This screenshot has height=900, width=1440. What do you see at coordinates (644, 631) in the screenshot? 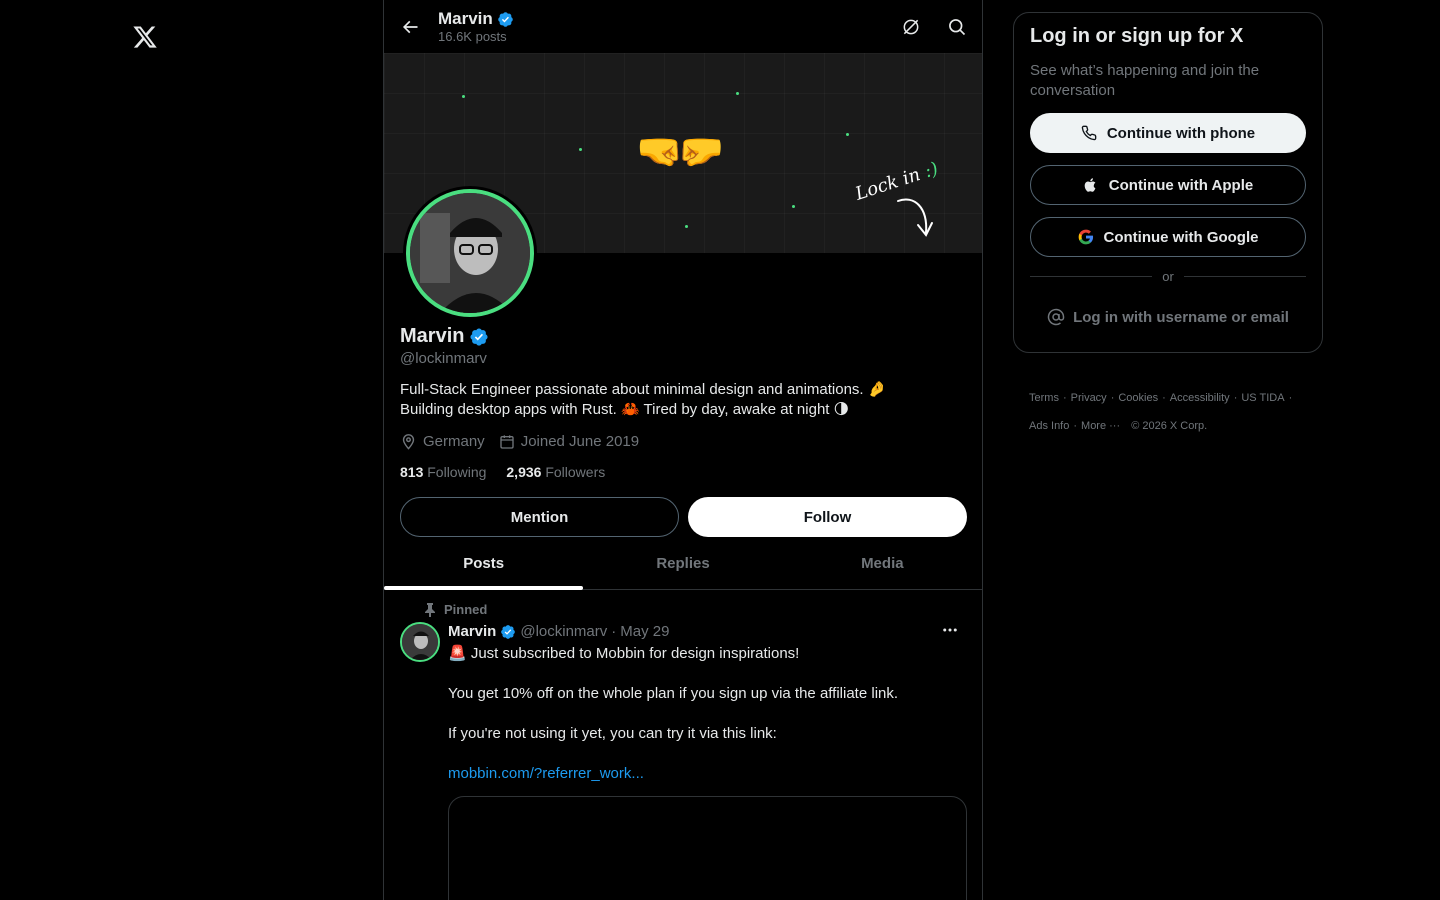
I see `post-date: May 29` at bounding box center [644, 631].